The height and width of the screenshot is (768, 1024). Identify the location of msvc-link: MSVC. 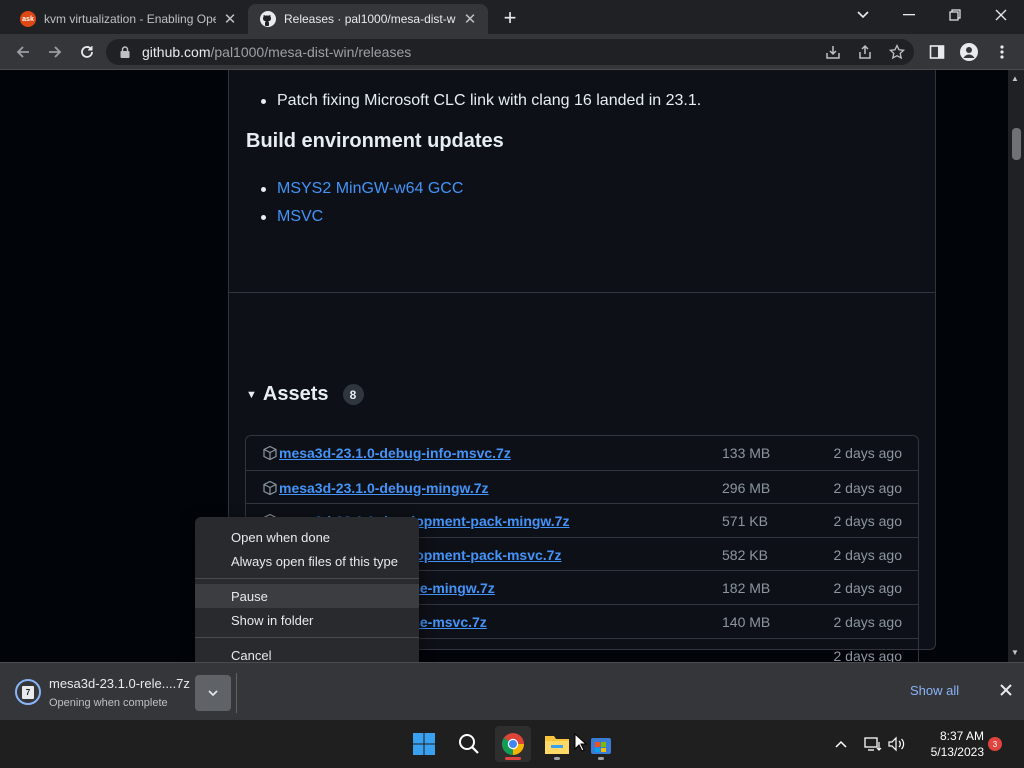
(300, 216).